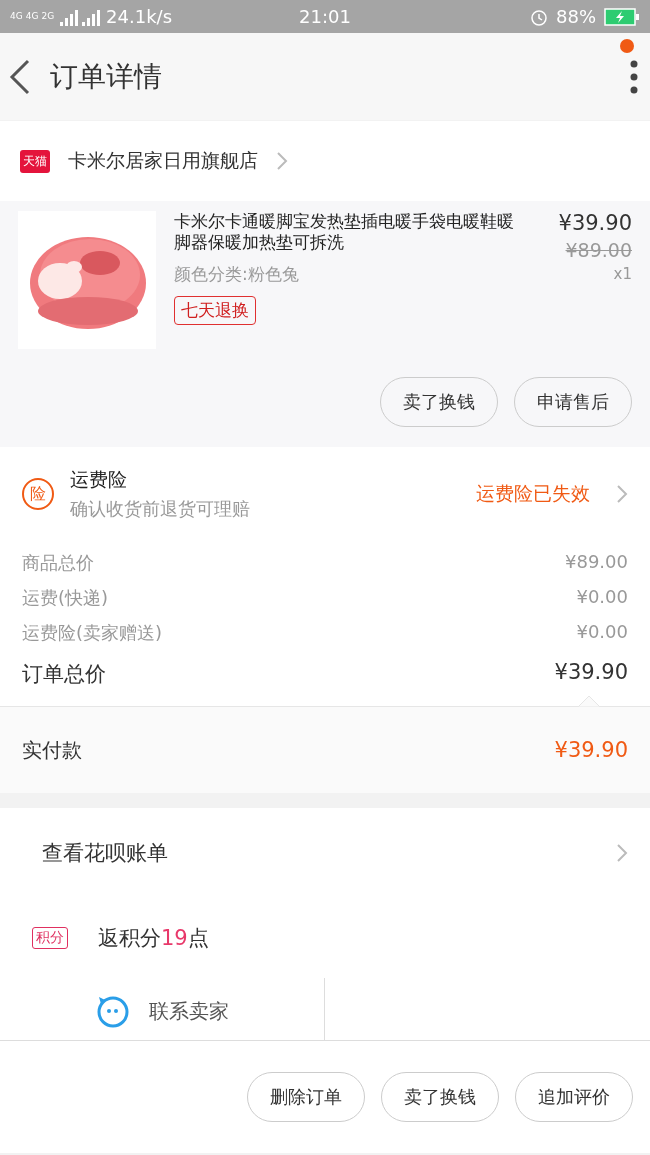 The image size is (650, 1155). Describe the element at coordinates (306, 1097) in the screenshot. I see `action-button: 删除订单` at that location.